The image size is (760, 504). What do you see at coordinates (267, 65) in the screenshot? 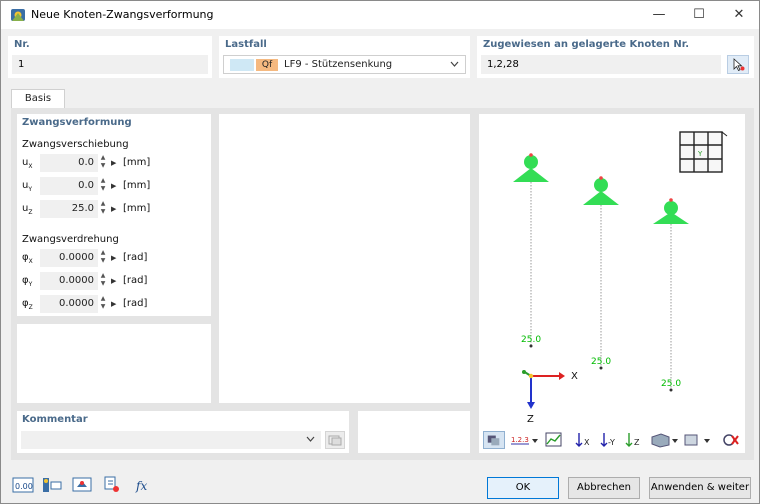
I see `loadcase-type-badge: Qf` at bounding box center [267, 65].